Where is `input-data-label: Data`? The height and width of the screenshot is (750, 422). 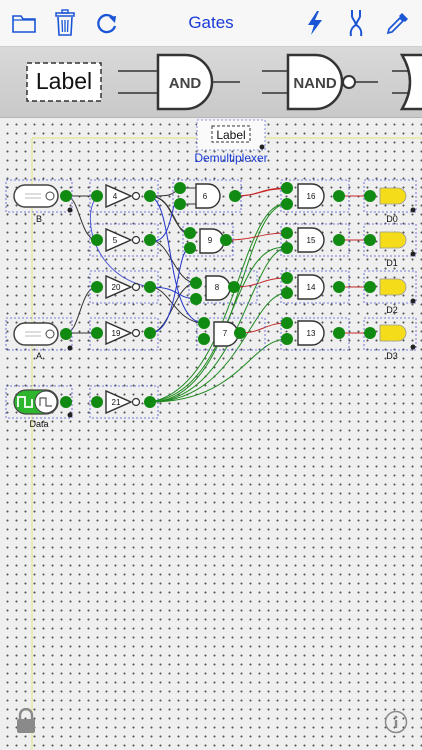 input-data-label: Data is located at coordinates (38, 424).